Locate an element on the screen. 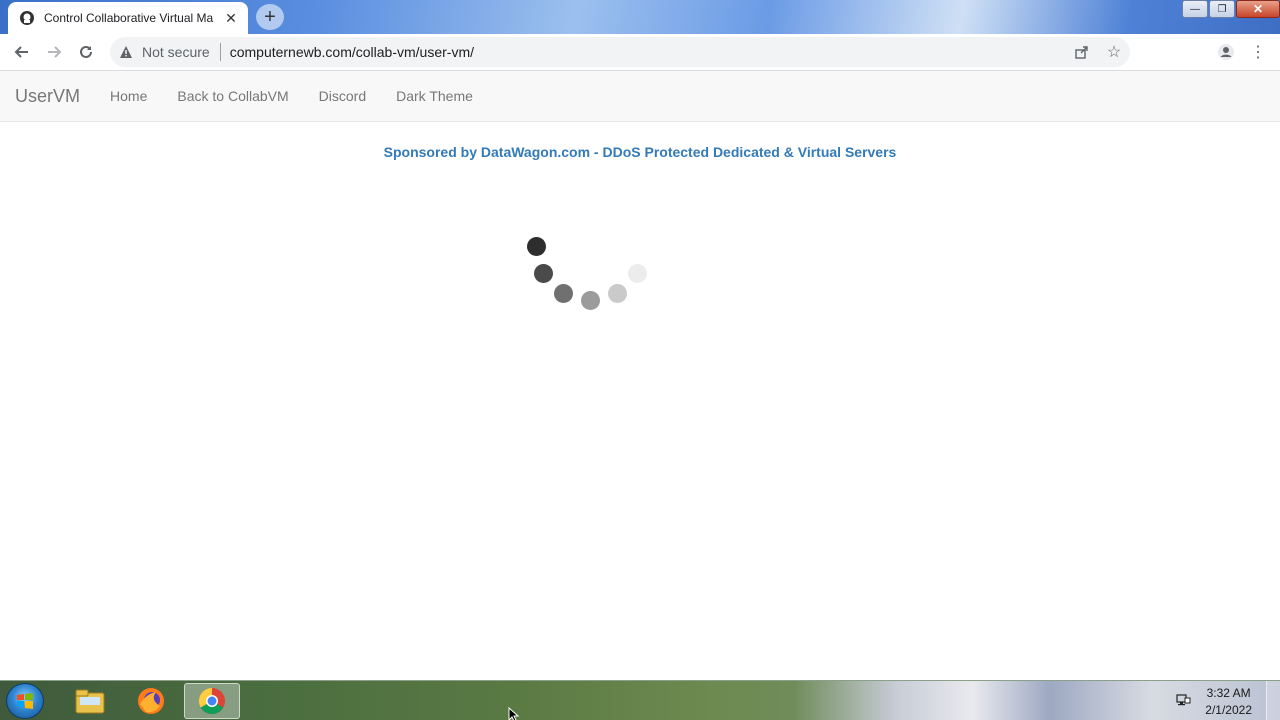 The height and width of the screenshot is (720, 1280). browser-menu-icon: ⋮ is located at coordinates (1258, 52).